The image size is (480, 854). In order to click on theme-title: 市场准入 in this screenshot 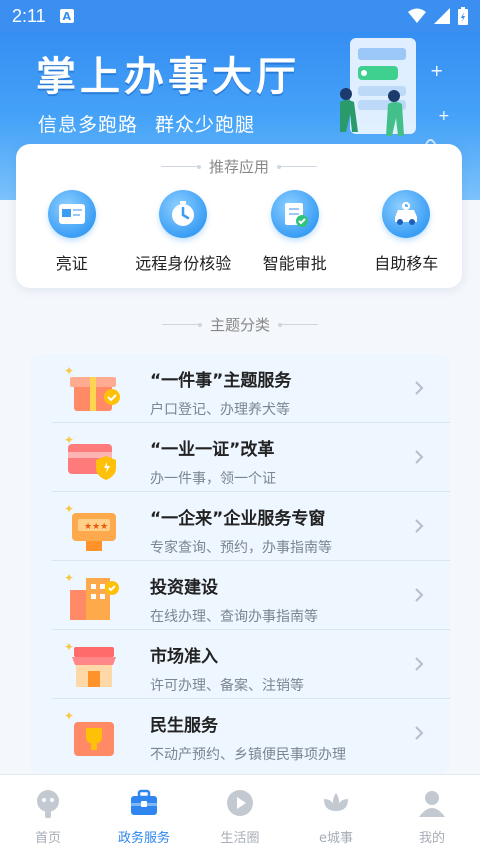, I will do `click(184, 657)`.